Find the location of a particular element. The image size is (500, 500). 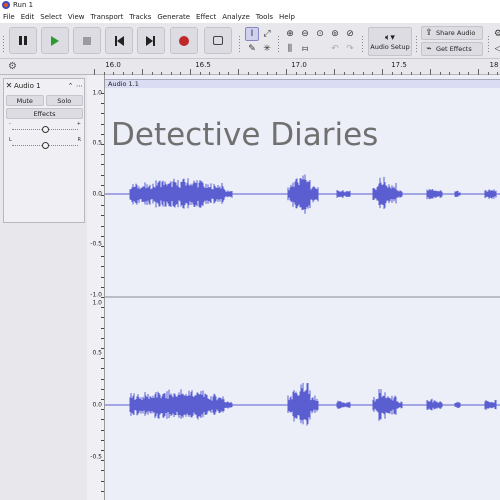

zoom-toggle-button: ⊘ is located at coordinates (350, 34).